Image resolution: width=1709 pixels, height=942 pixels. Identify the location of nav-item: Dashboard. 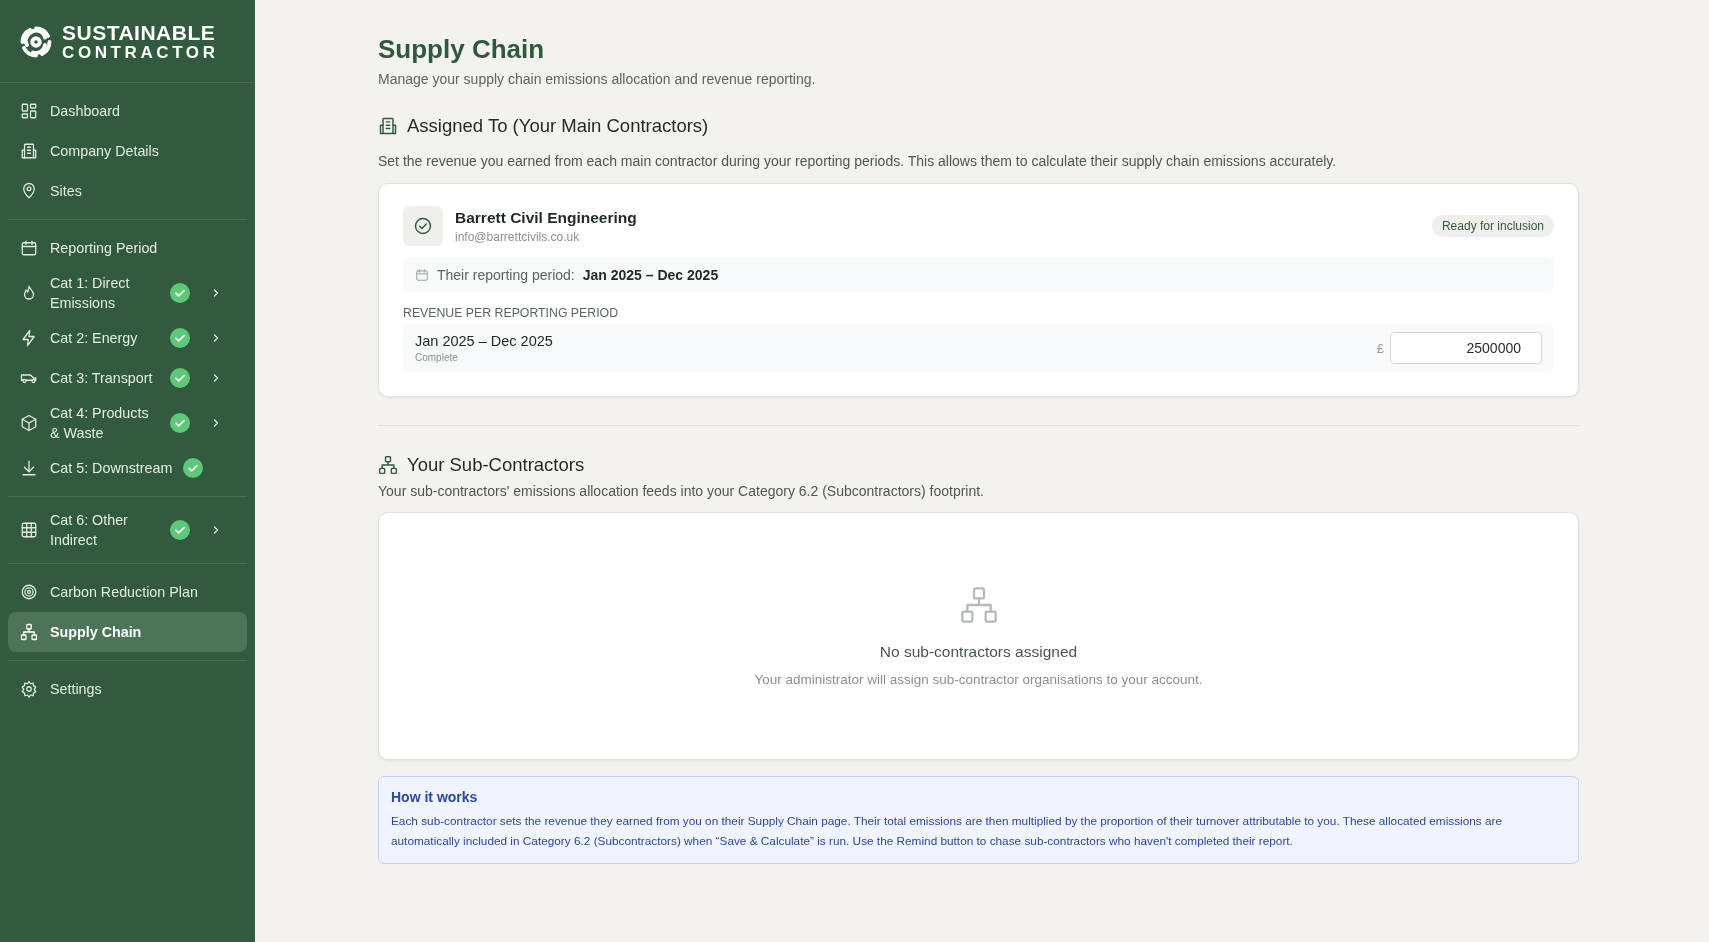
(127, 110).